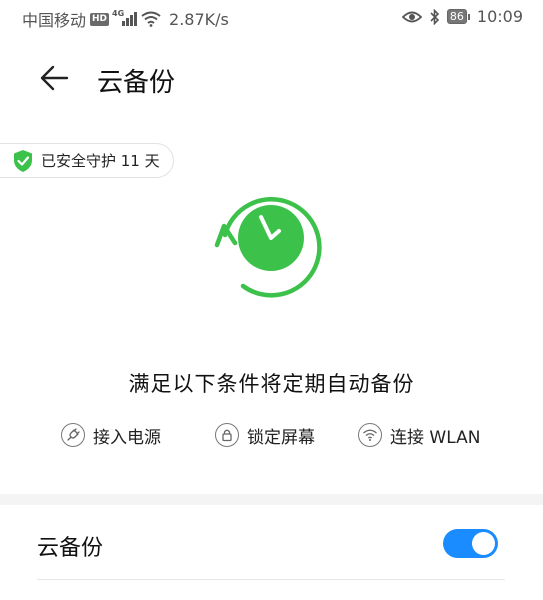  I want to click on network-speed: 2.87K/s, so click(199, 19).